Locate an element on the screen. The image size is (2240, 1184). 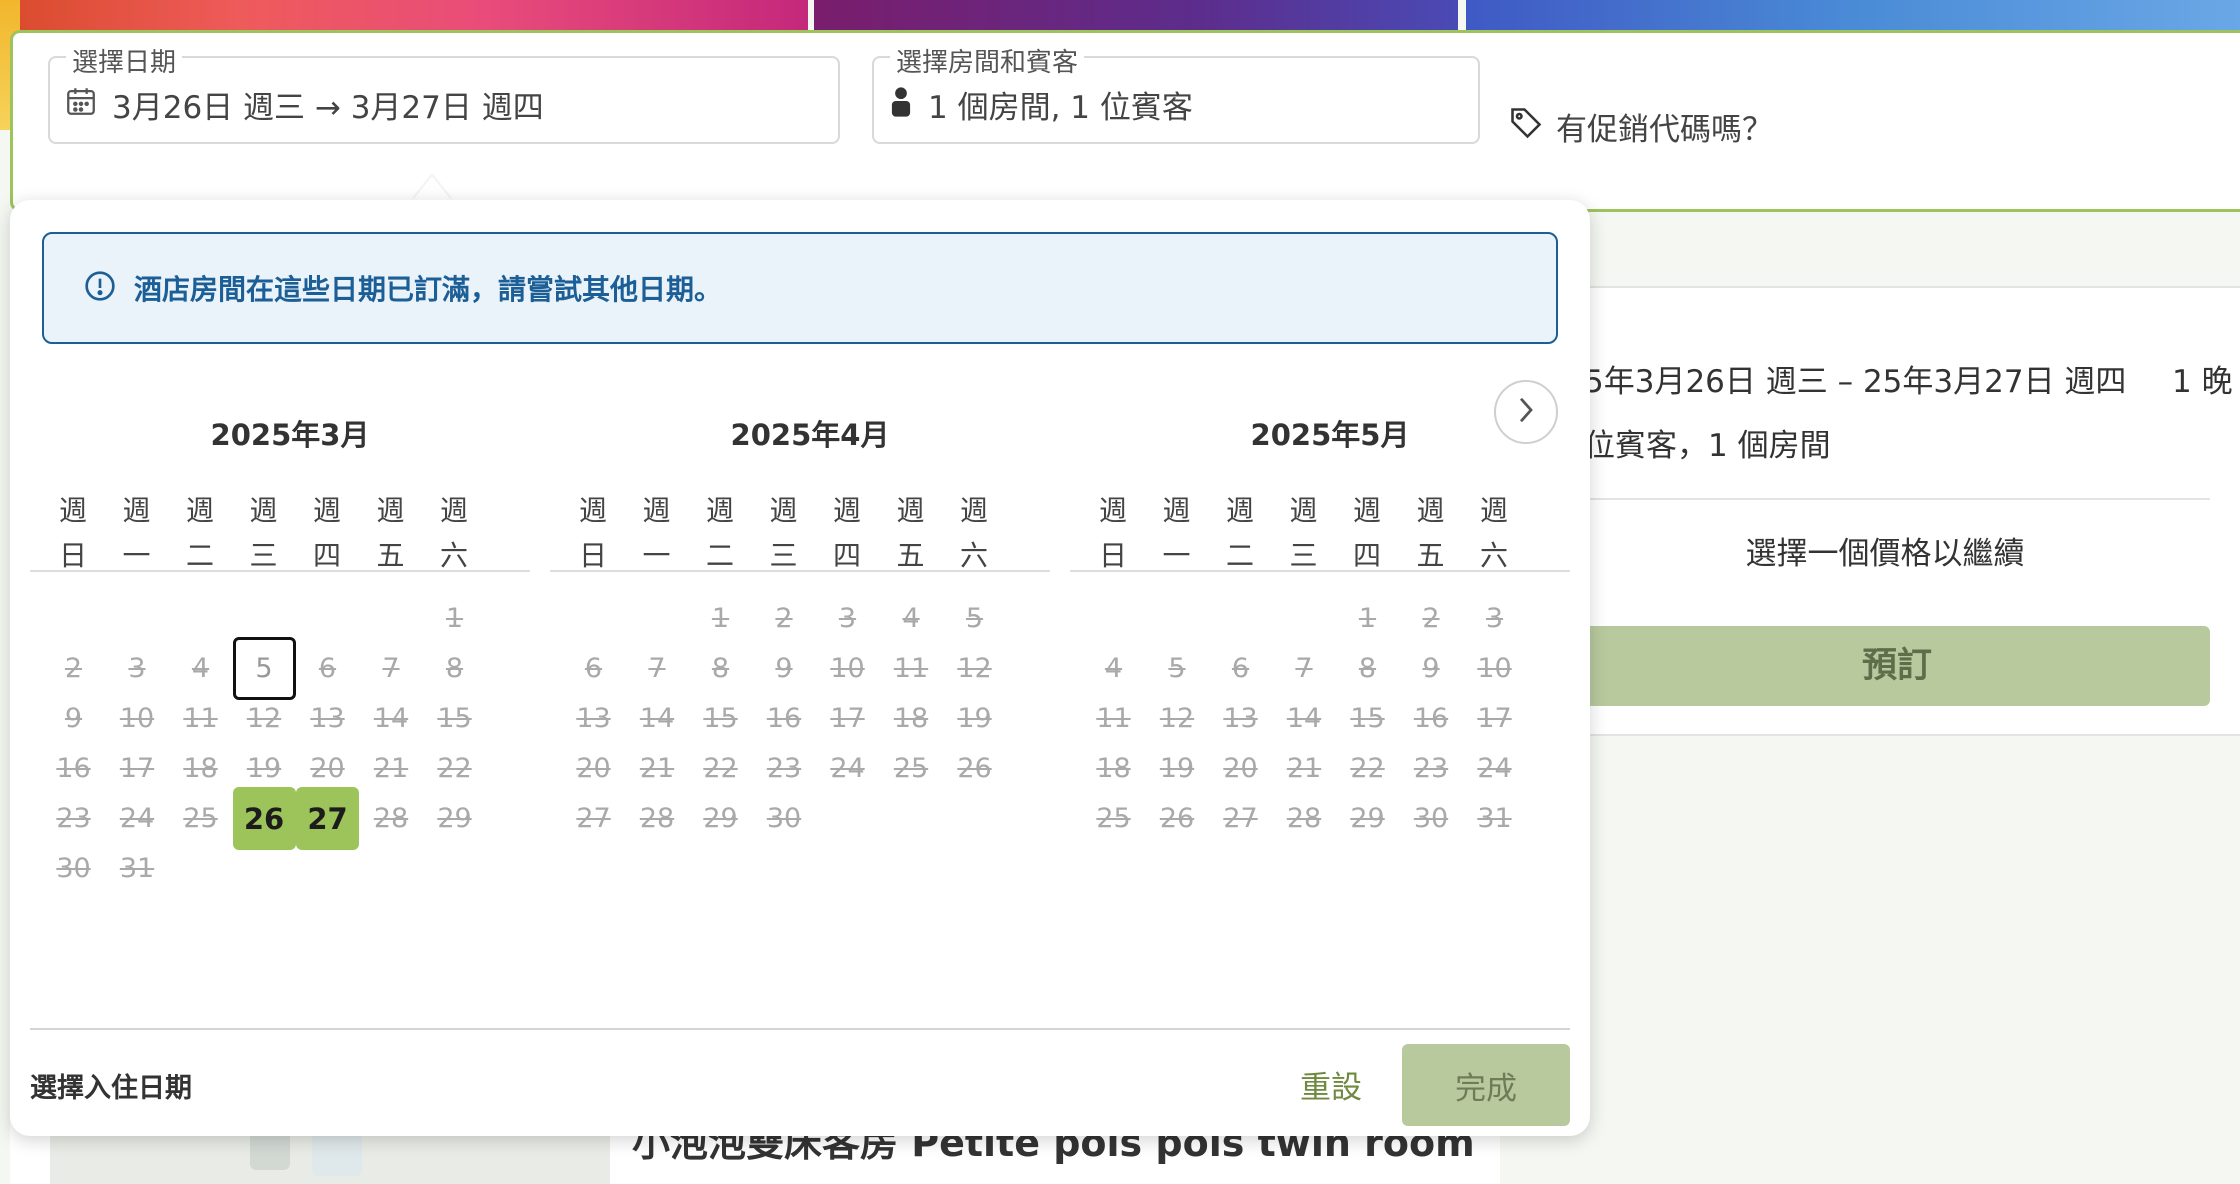
weekday-label: 週日 is located at coordinates (1113, 533).